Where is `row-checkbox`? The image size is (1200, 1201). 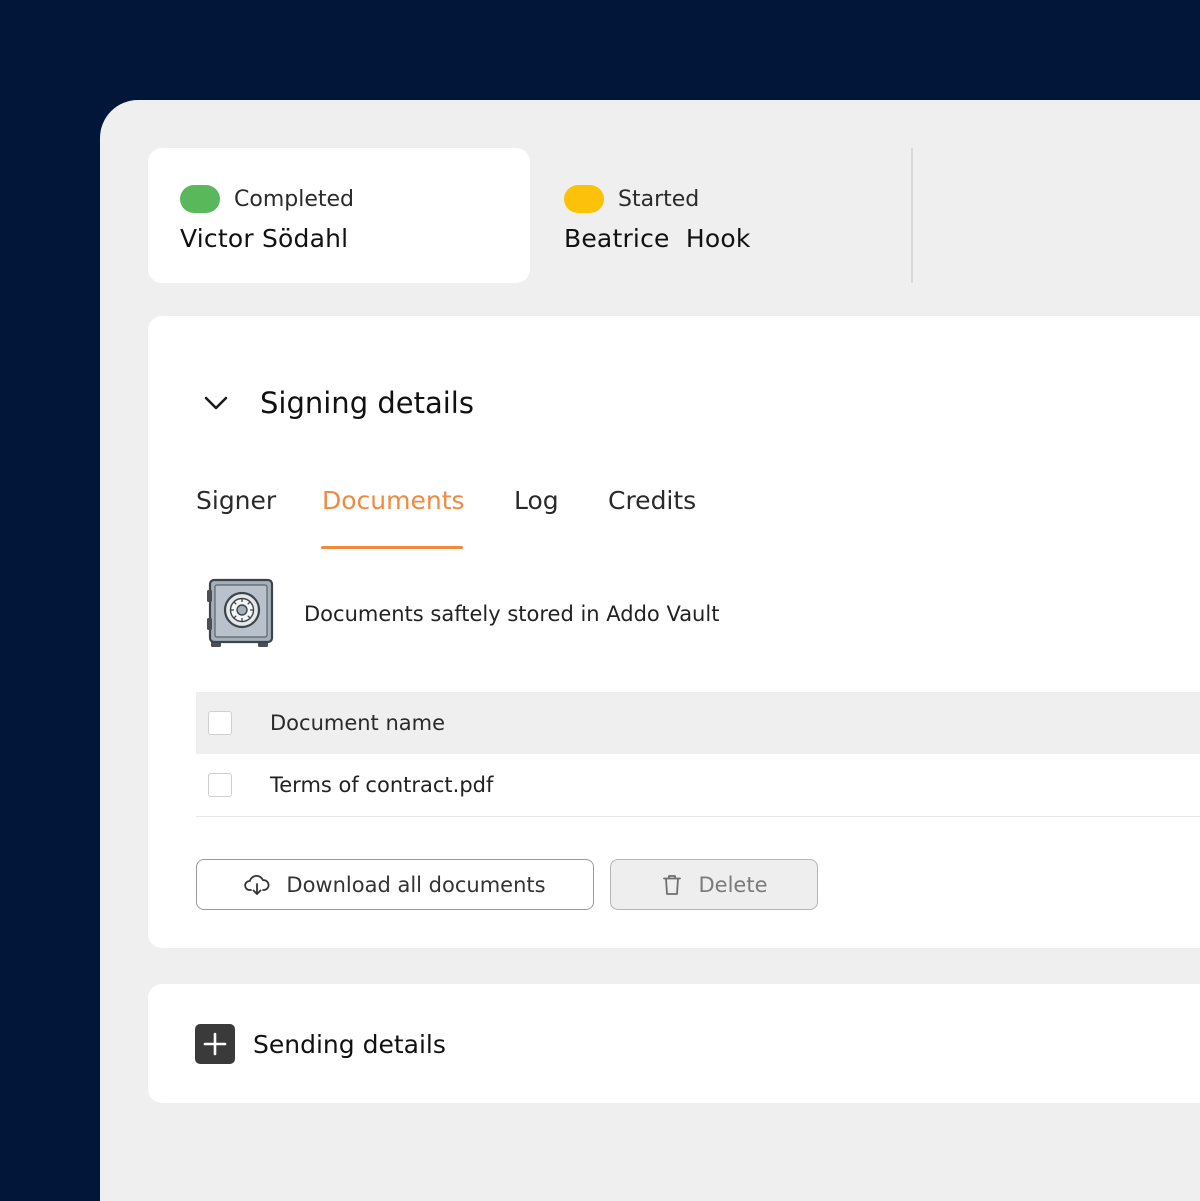
row-checkbox is located at coordinates (220, 785).